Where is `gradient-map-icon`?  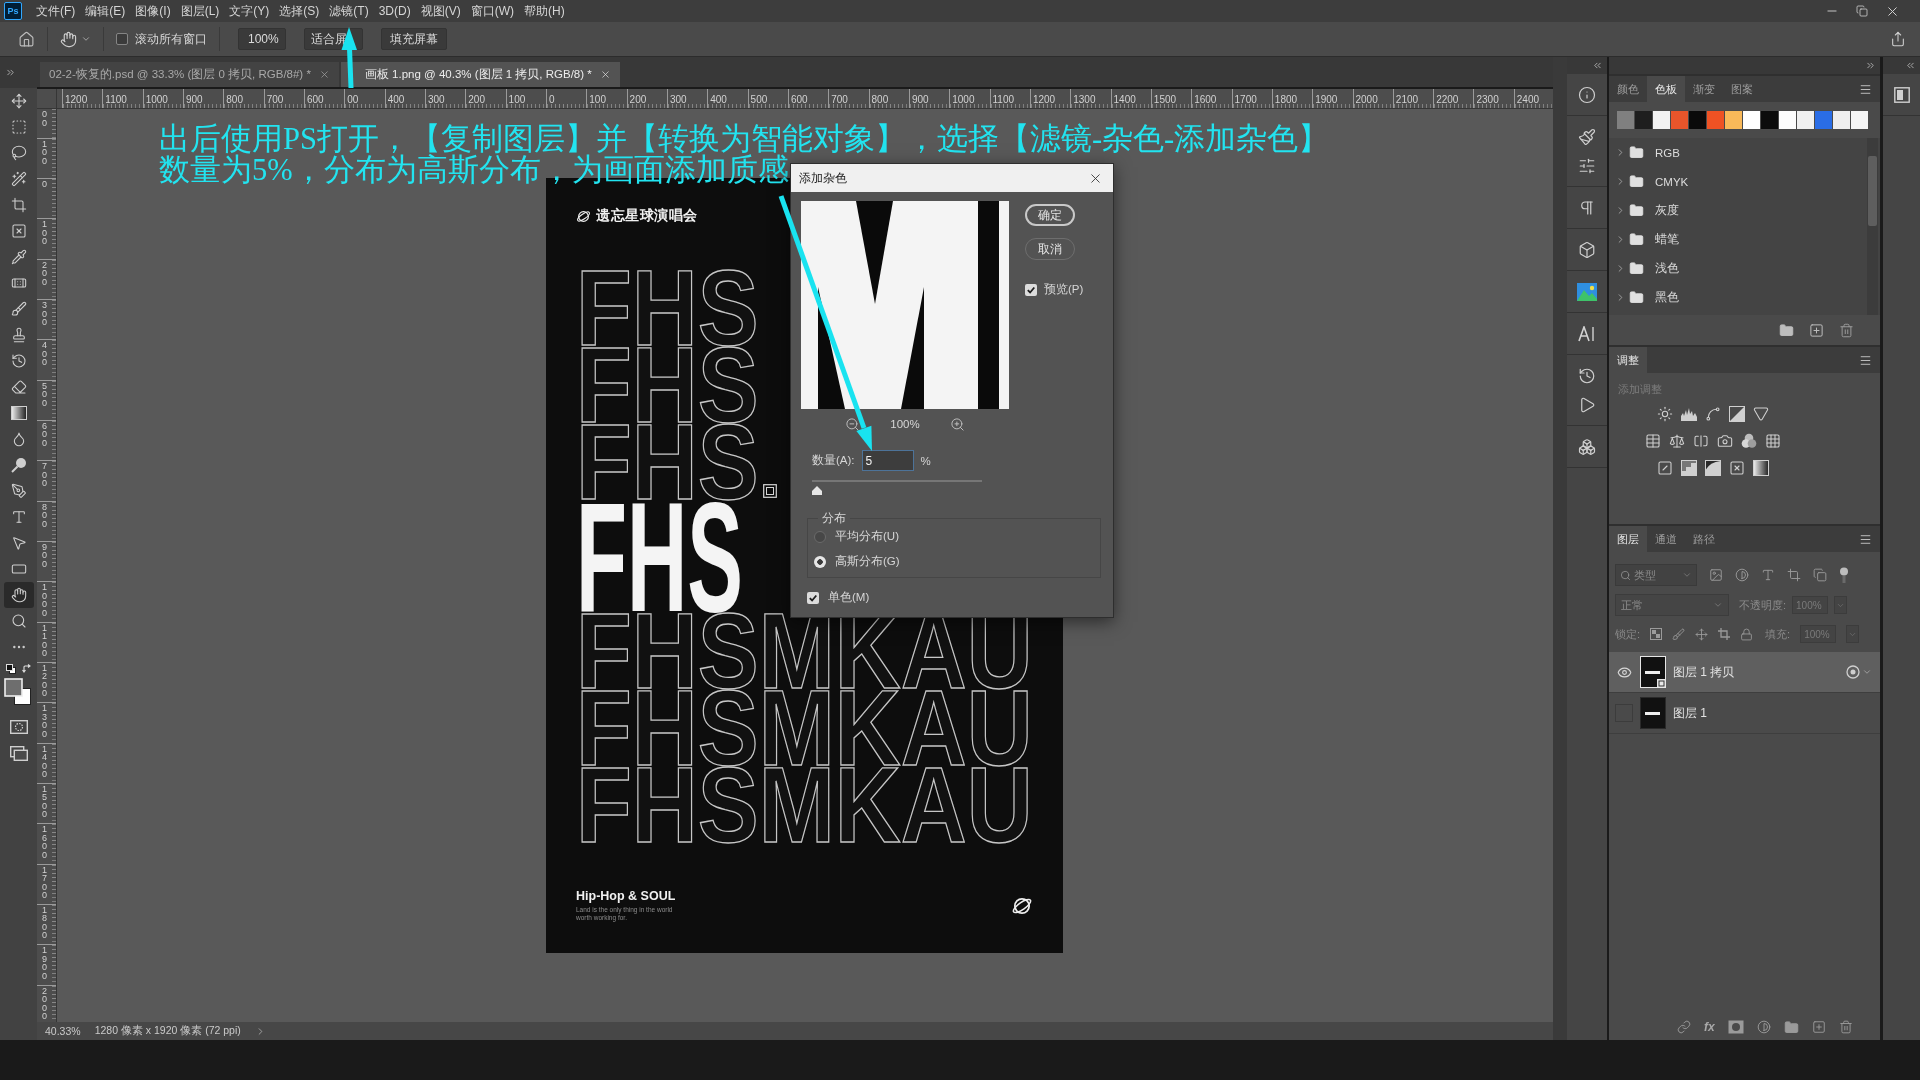
gradient-map-icon is located at coordinates (1761, 467).